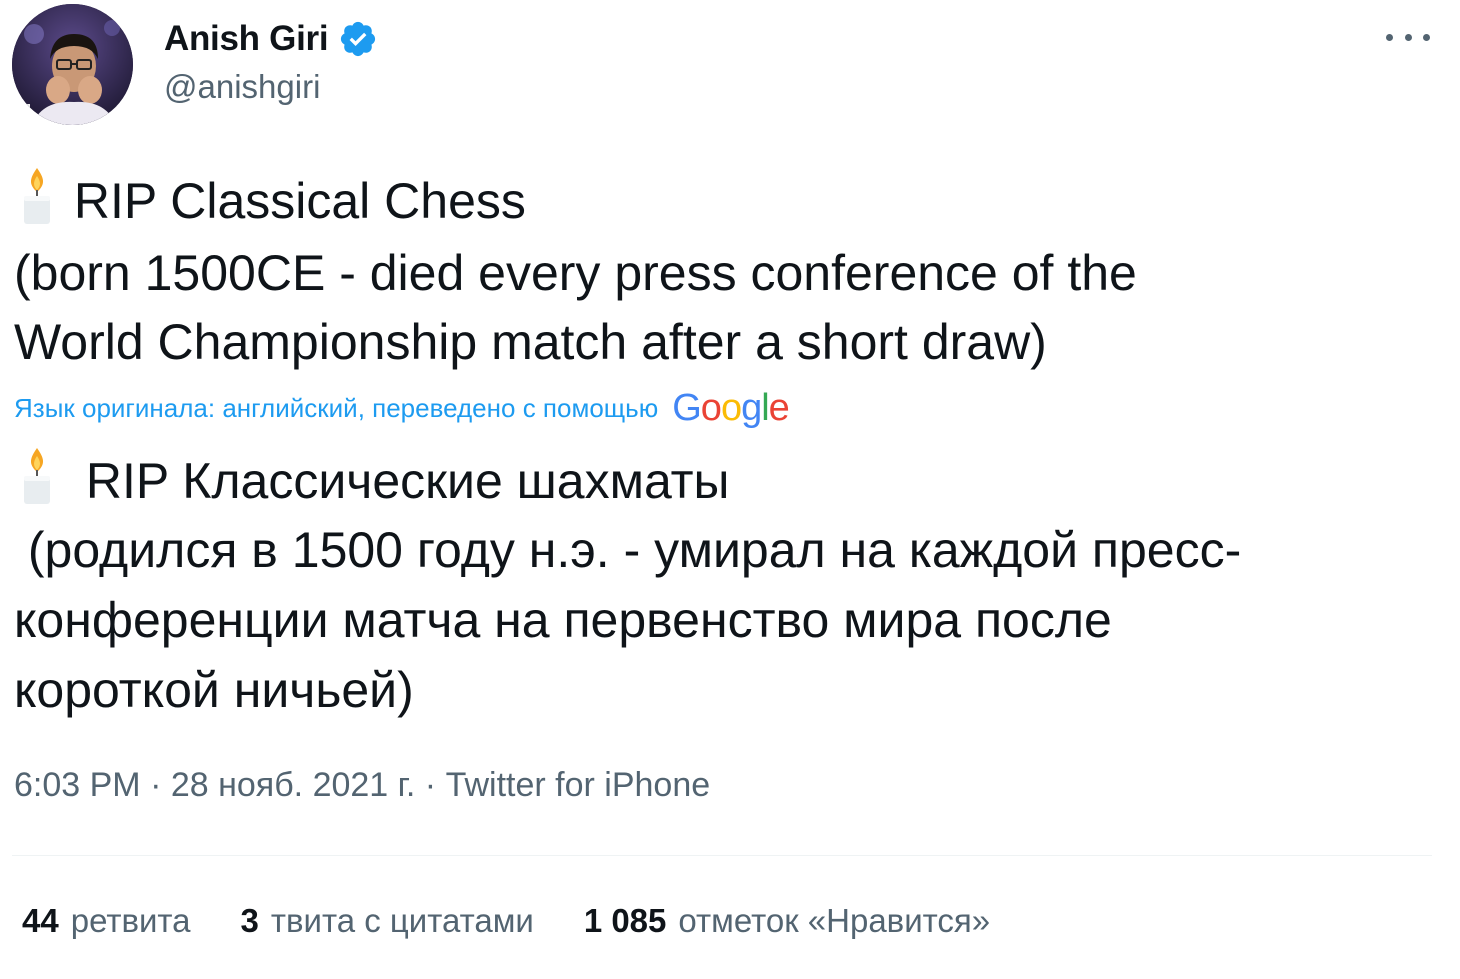 This screenshot has height=979, width=1460. I want to click on tweet-translated-line-1: RIP Классические шахматы, so click(372, 481).